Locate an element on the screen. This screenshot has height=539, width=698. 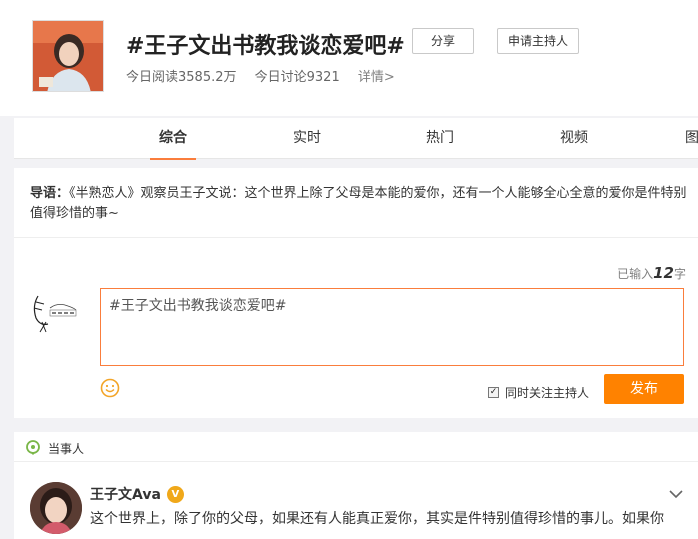
person-name: 王子文Ava V is located at coordinates (137, 494).